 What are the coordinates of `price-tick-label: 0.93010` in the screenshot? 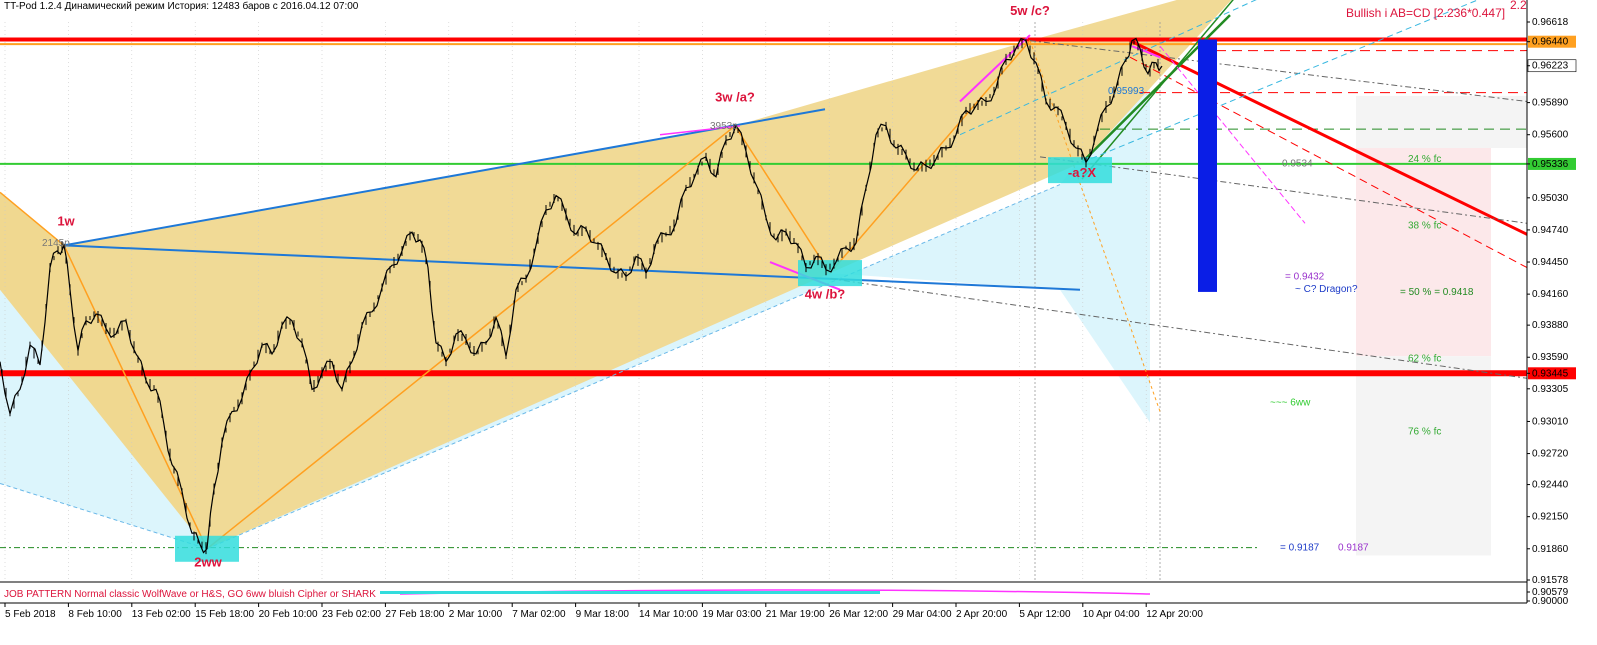 It's located at (1550, 421).